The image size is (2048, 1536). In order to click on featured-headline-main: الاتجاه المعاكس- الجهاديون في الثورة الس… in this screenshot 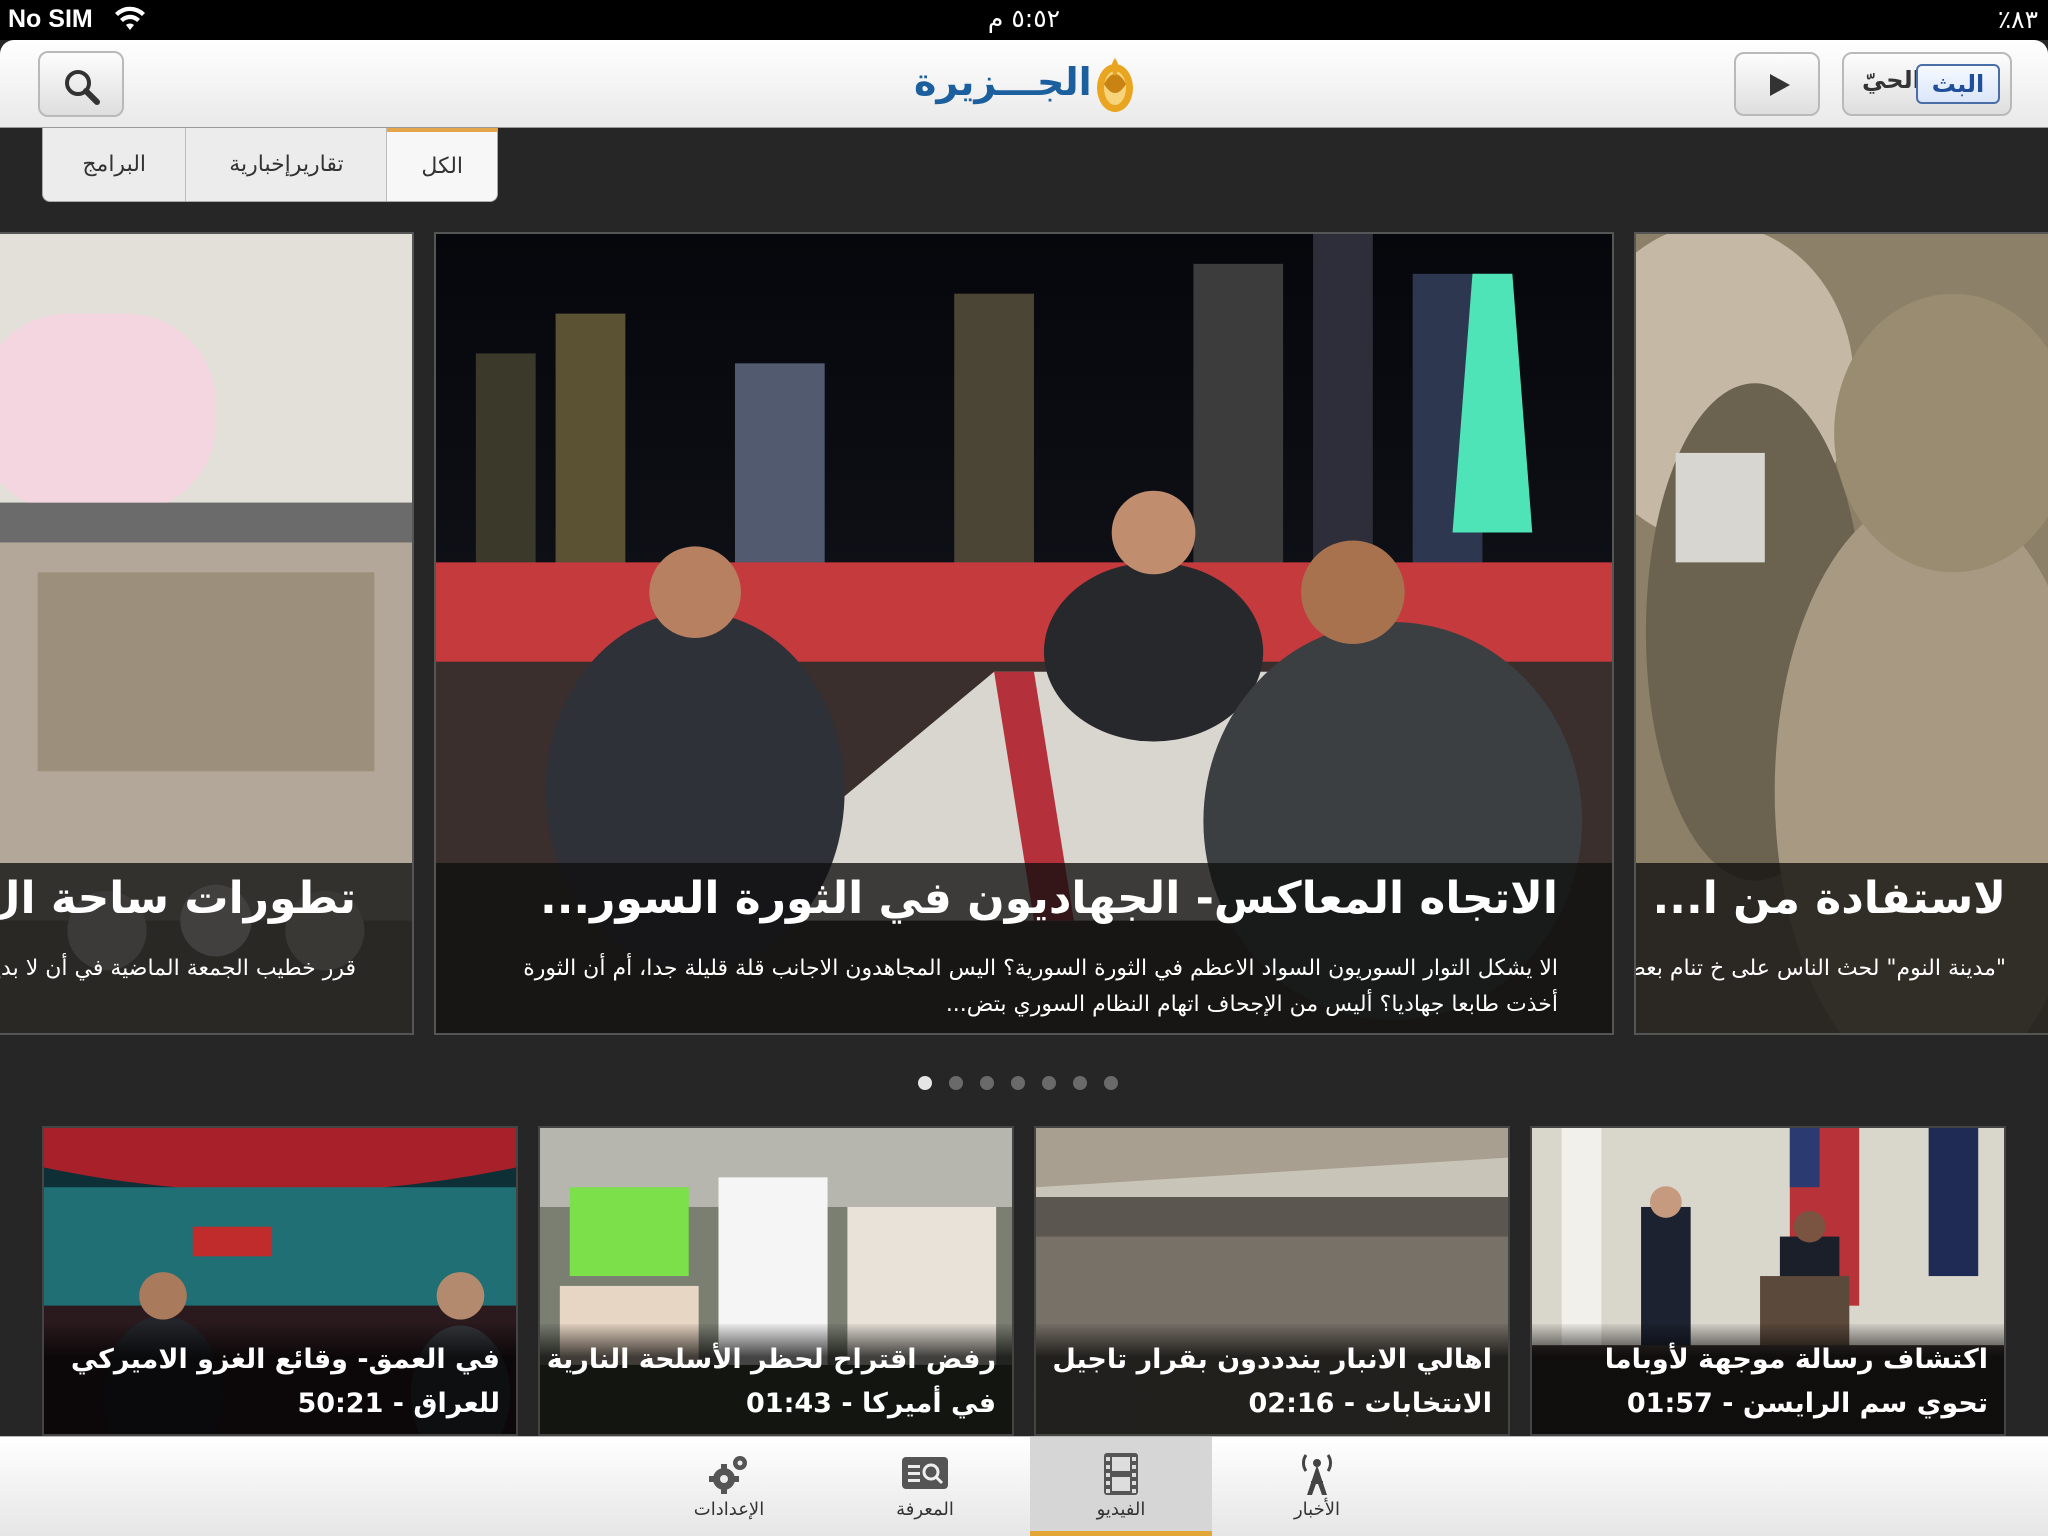, I will do `click(1048, 898)`.